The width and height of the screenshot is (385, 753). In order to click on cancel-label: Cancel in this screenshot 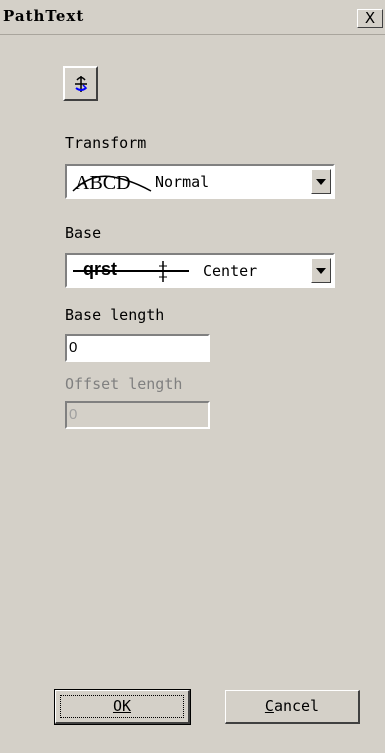, I will do `click(292, 706)`.